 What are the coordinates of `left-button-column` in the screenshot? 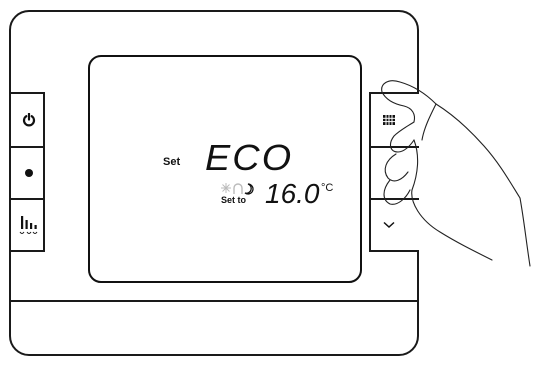 It's located at (28, 172).